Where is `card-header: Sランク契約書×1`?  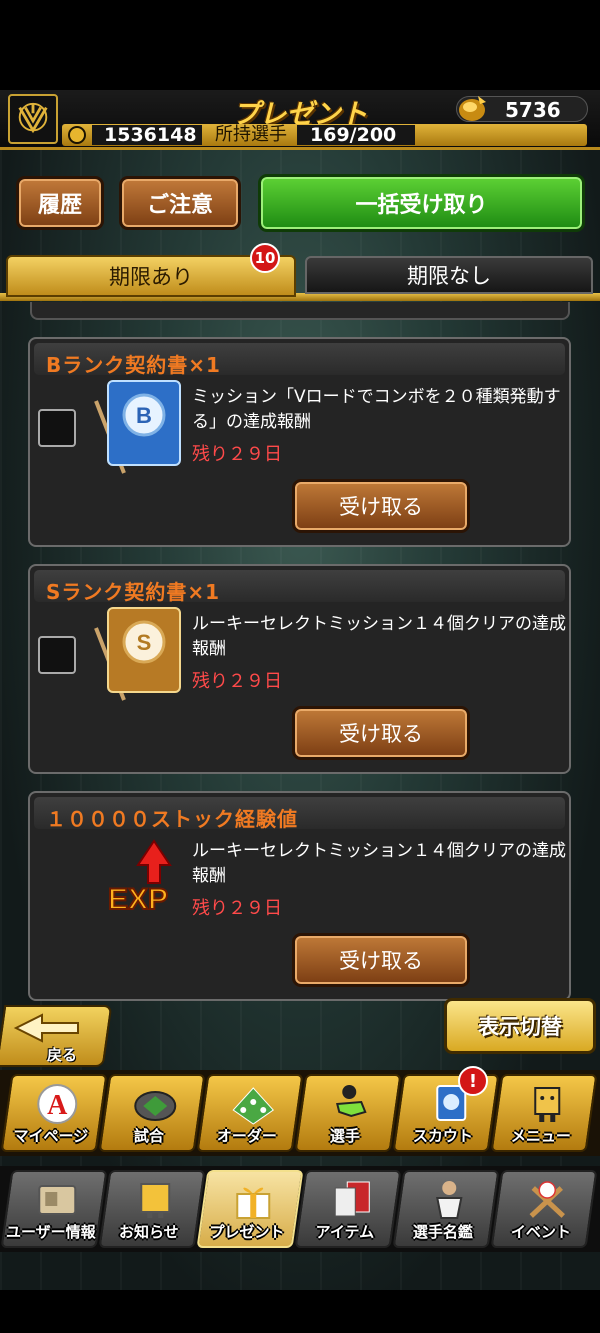 card-header: Sランク契約書×1 is located at coordinates (299, 587).